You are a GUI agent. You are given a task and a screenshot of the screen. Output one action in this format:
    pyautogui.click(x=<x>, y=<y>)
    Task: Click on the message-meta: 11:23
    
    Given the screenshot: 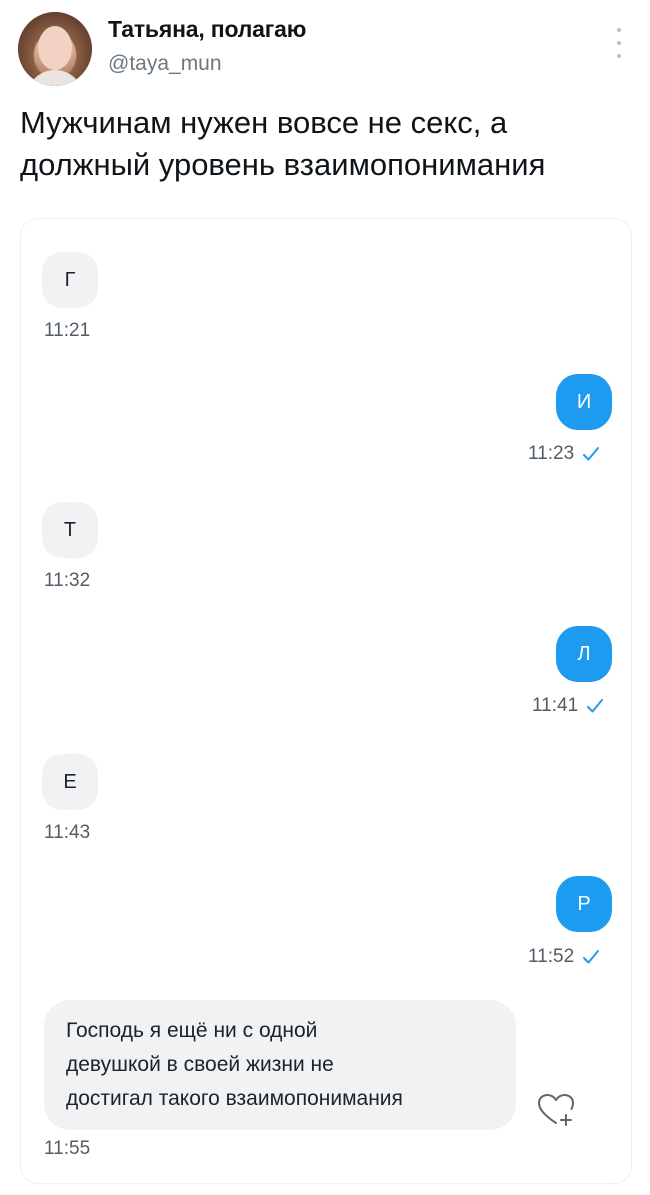 What is the action you would take?
    pyautogui.click(x=564, y=454)
    